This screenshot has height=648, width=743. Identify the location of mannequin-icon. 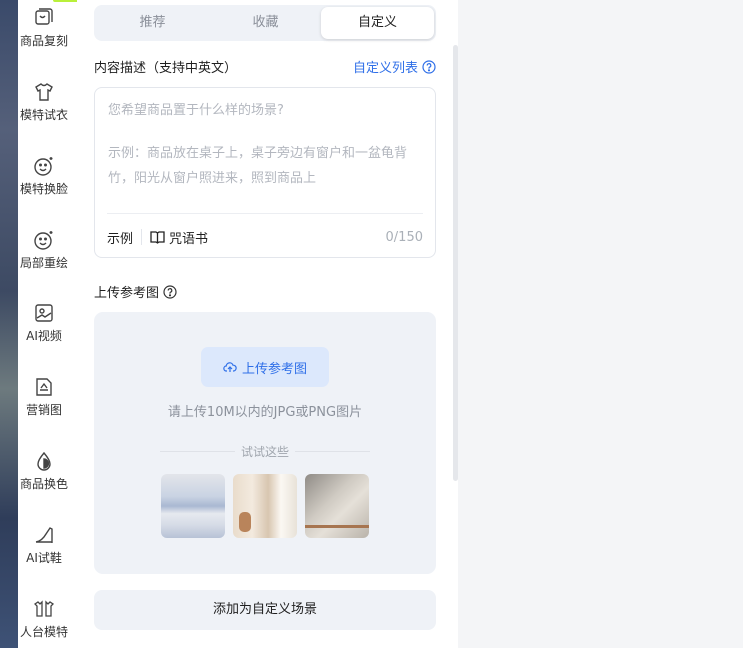
(44, 608).